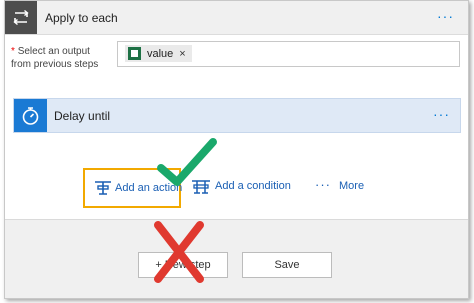  Describe the element at coordinates (179, 252) in the screenshot. I see `red-cross-icon` at that location.